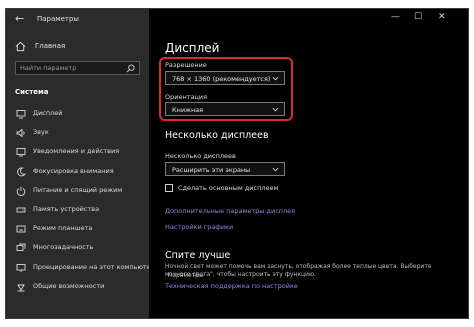 Image resolution: width=474 pixels, height=327 pixels. I want to click on support-link: Техническая поддержка по настройке, so click(231, 286).